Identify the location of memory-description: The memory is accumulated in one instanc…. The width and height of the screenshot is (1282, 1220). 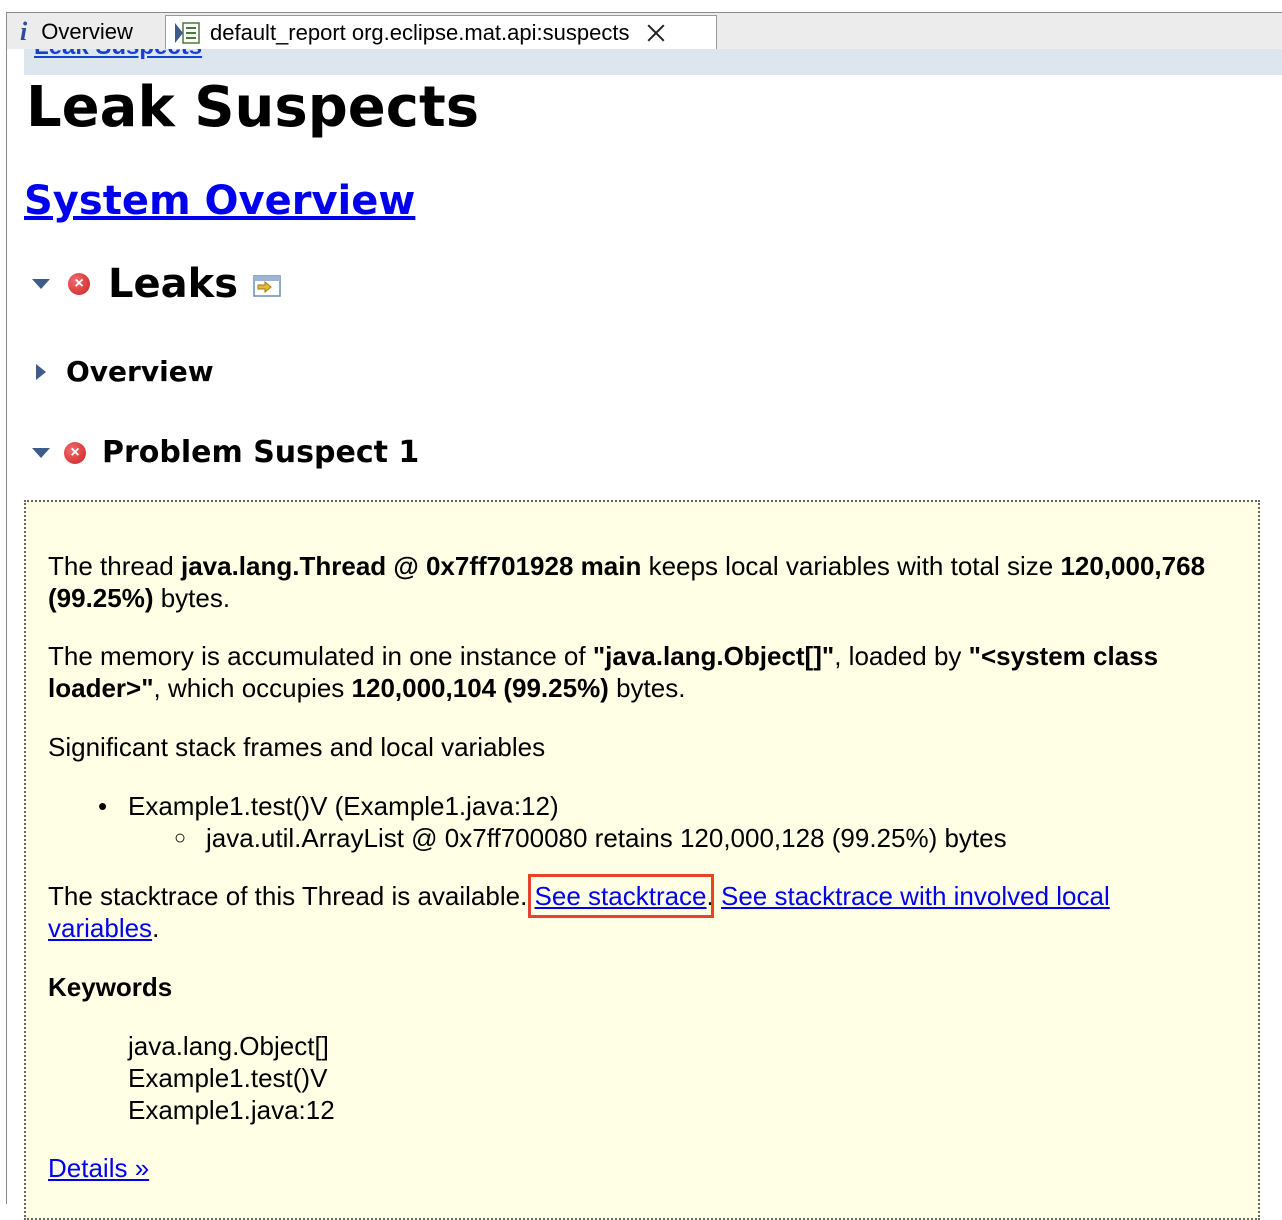
(603, 672).